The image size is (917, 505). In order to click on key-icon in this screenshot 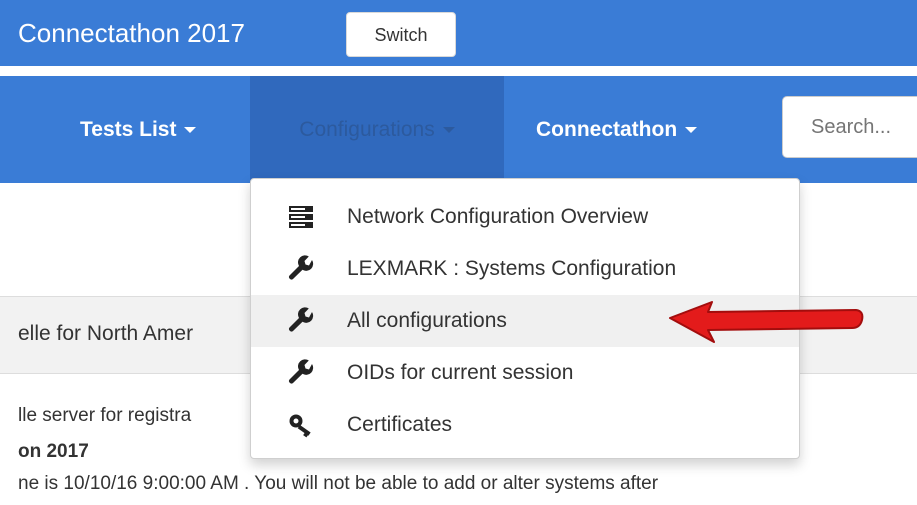, I will do `click(300, 426)`.